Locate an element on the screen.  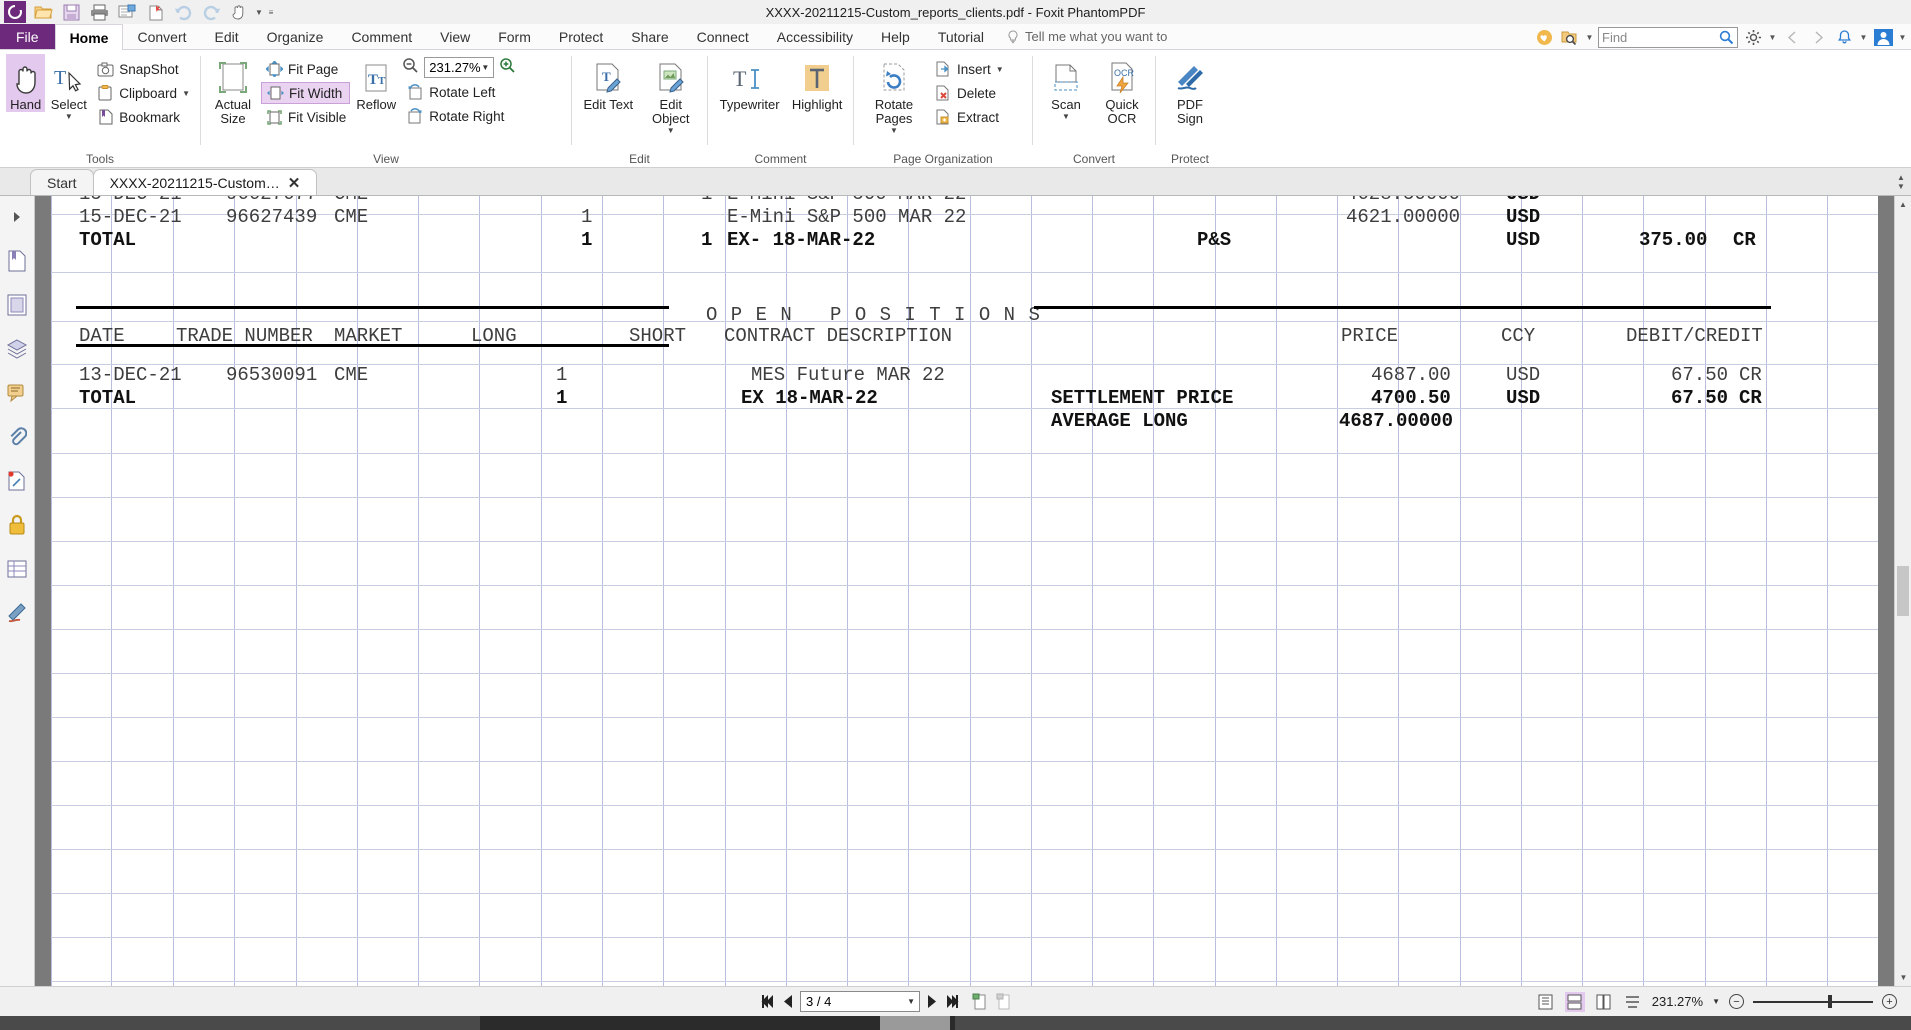
zoom-in-button: + is located at coordinates (1889, 1001).